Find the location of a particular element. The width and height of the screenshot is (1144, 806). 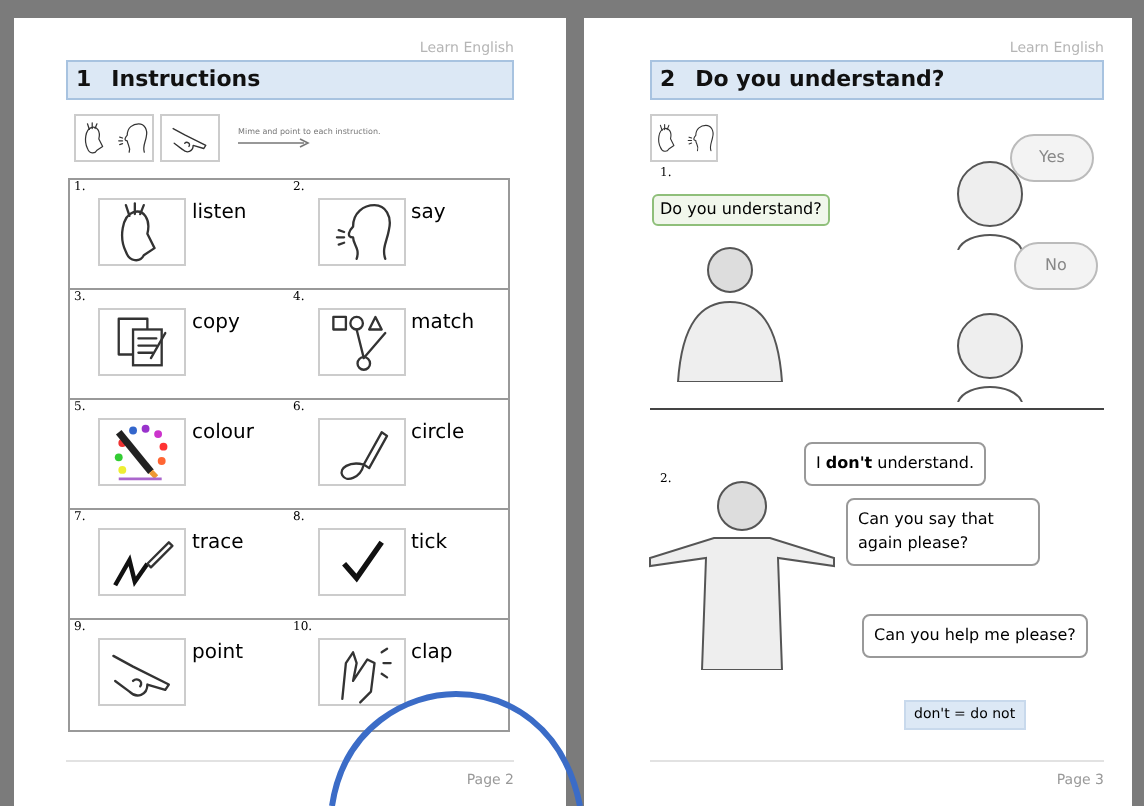

item-word: say is located at coordinates (428, 214).